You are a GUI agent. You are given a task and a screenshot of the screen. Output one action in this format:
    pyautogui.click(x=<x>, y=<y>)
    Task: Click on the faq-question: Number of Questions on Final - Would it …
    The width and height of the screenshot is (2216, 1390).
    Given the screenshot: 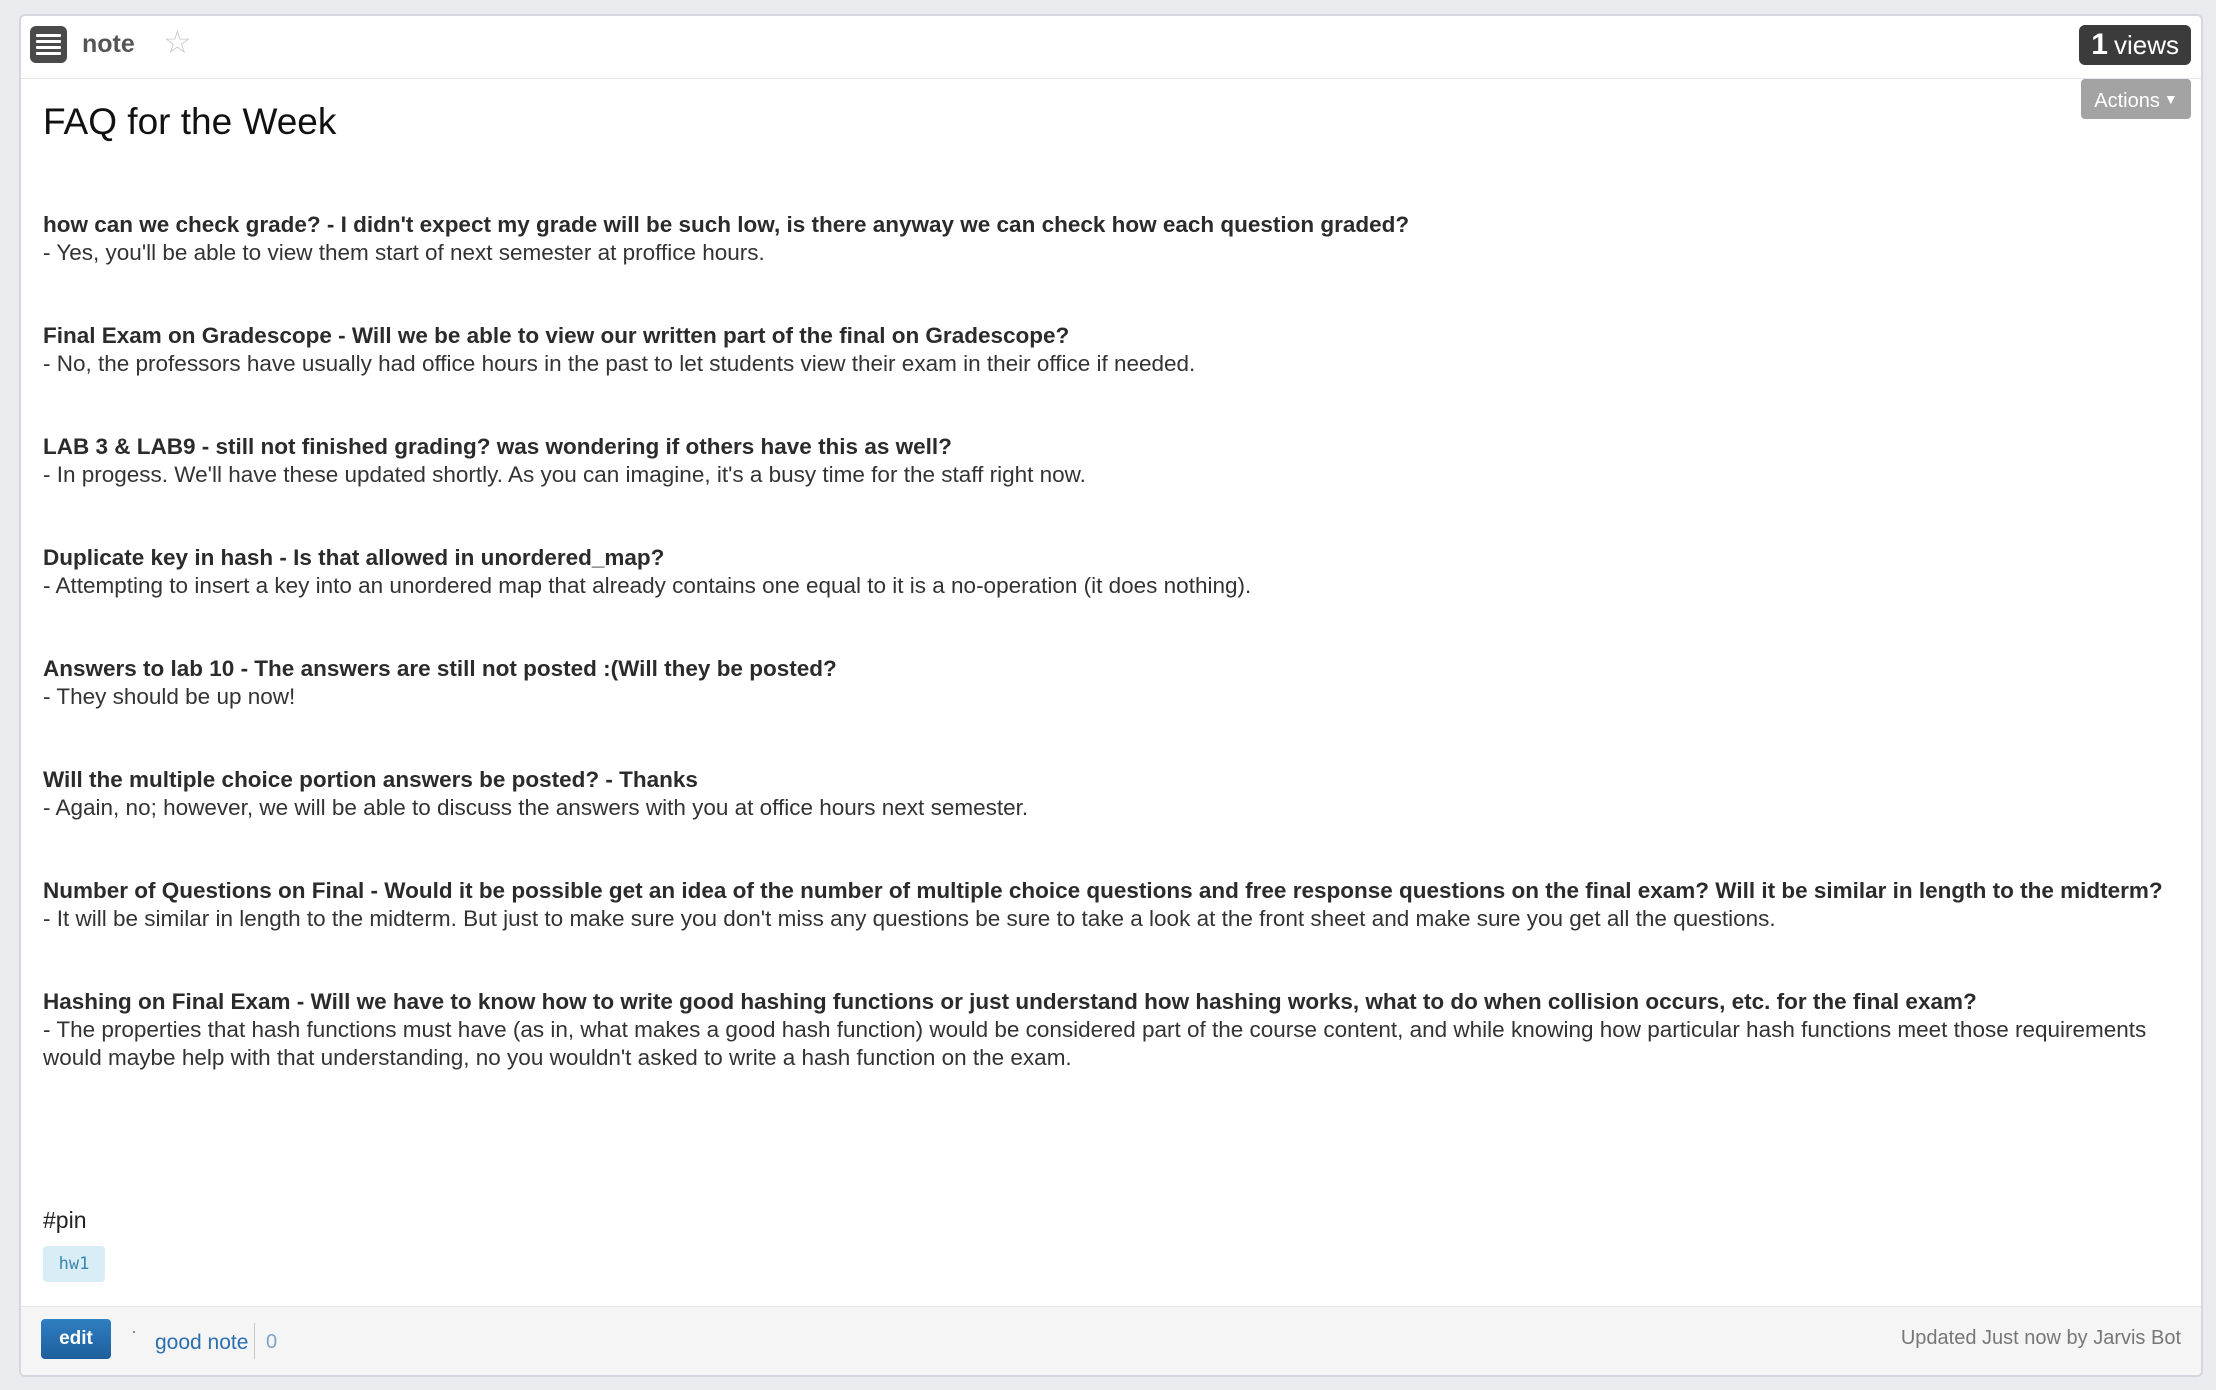 What is the action you would take?
    pyautogui.click(x=1103, y=890)
    